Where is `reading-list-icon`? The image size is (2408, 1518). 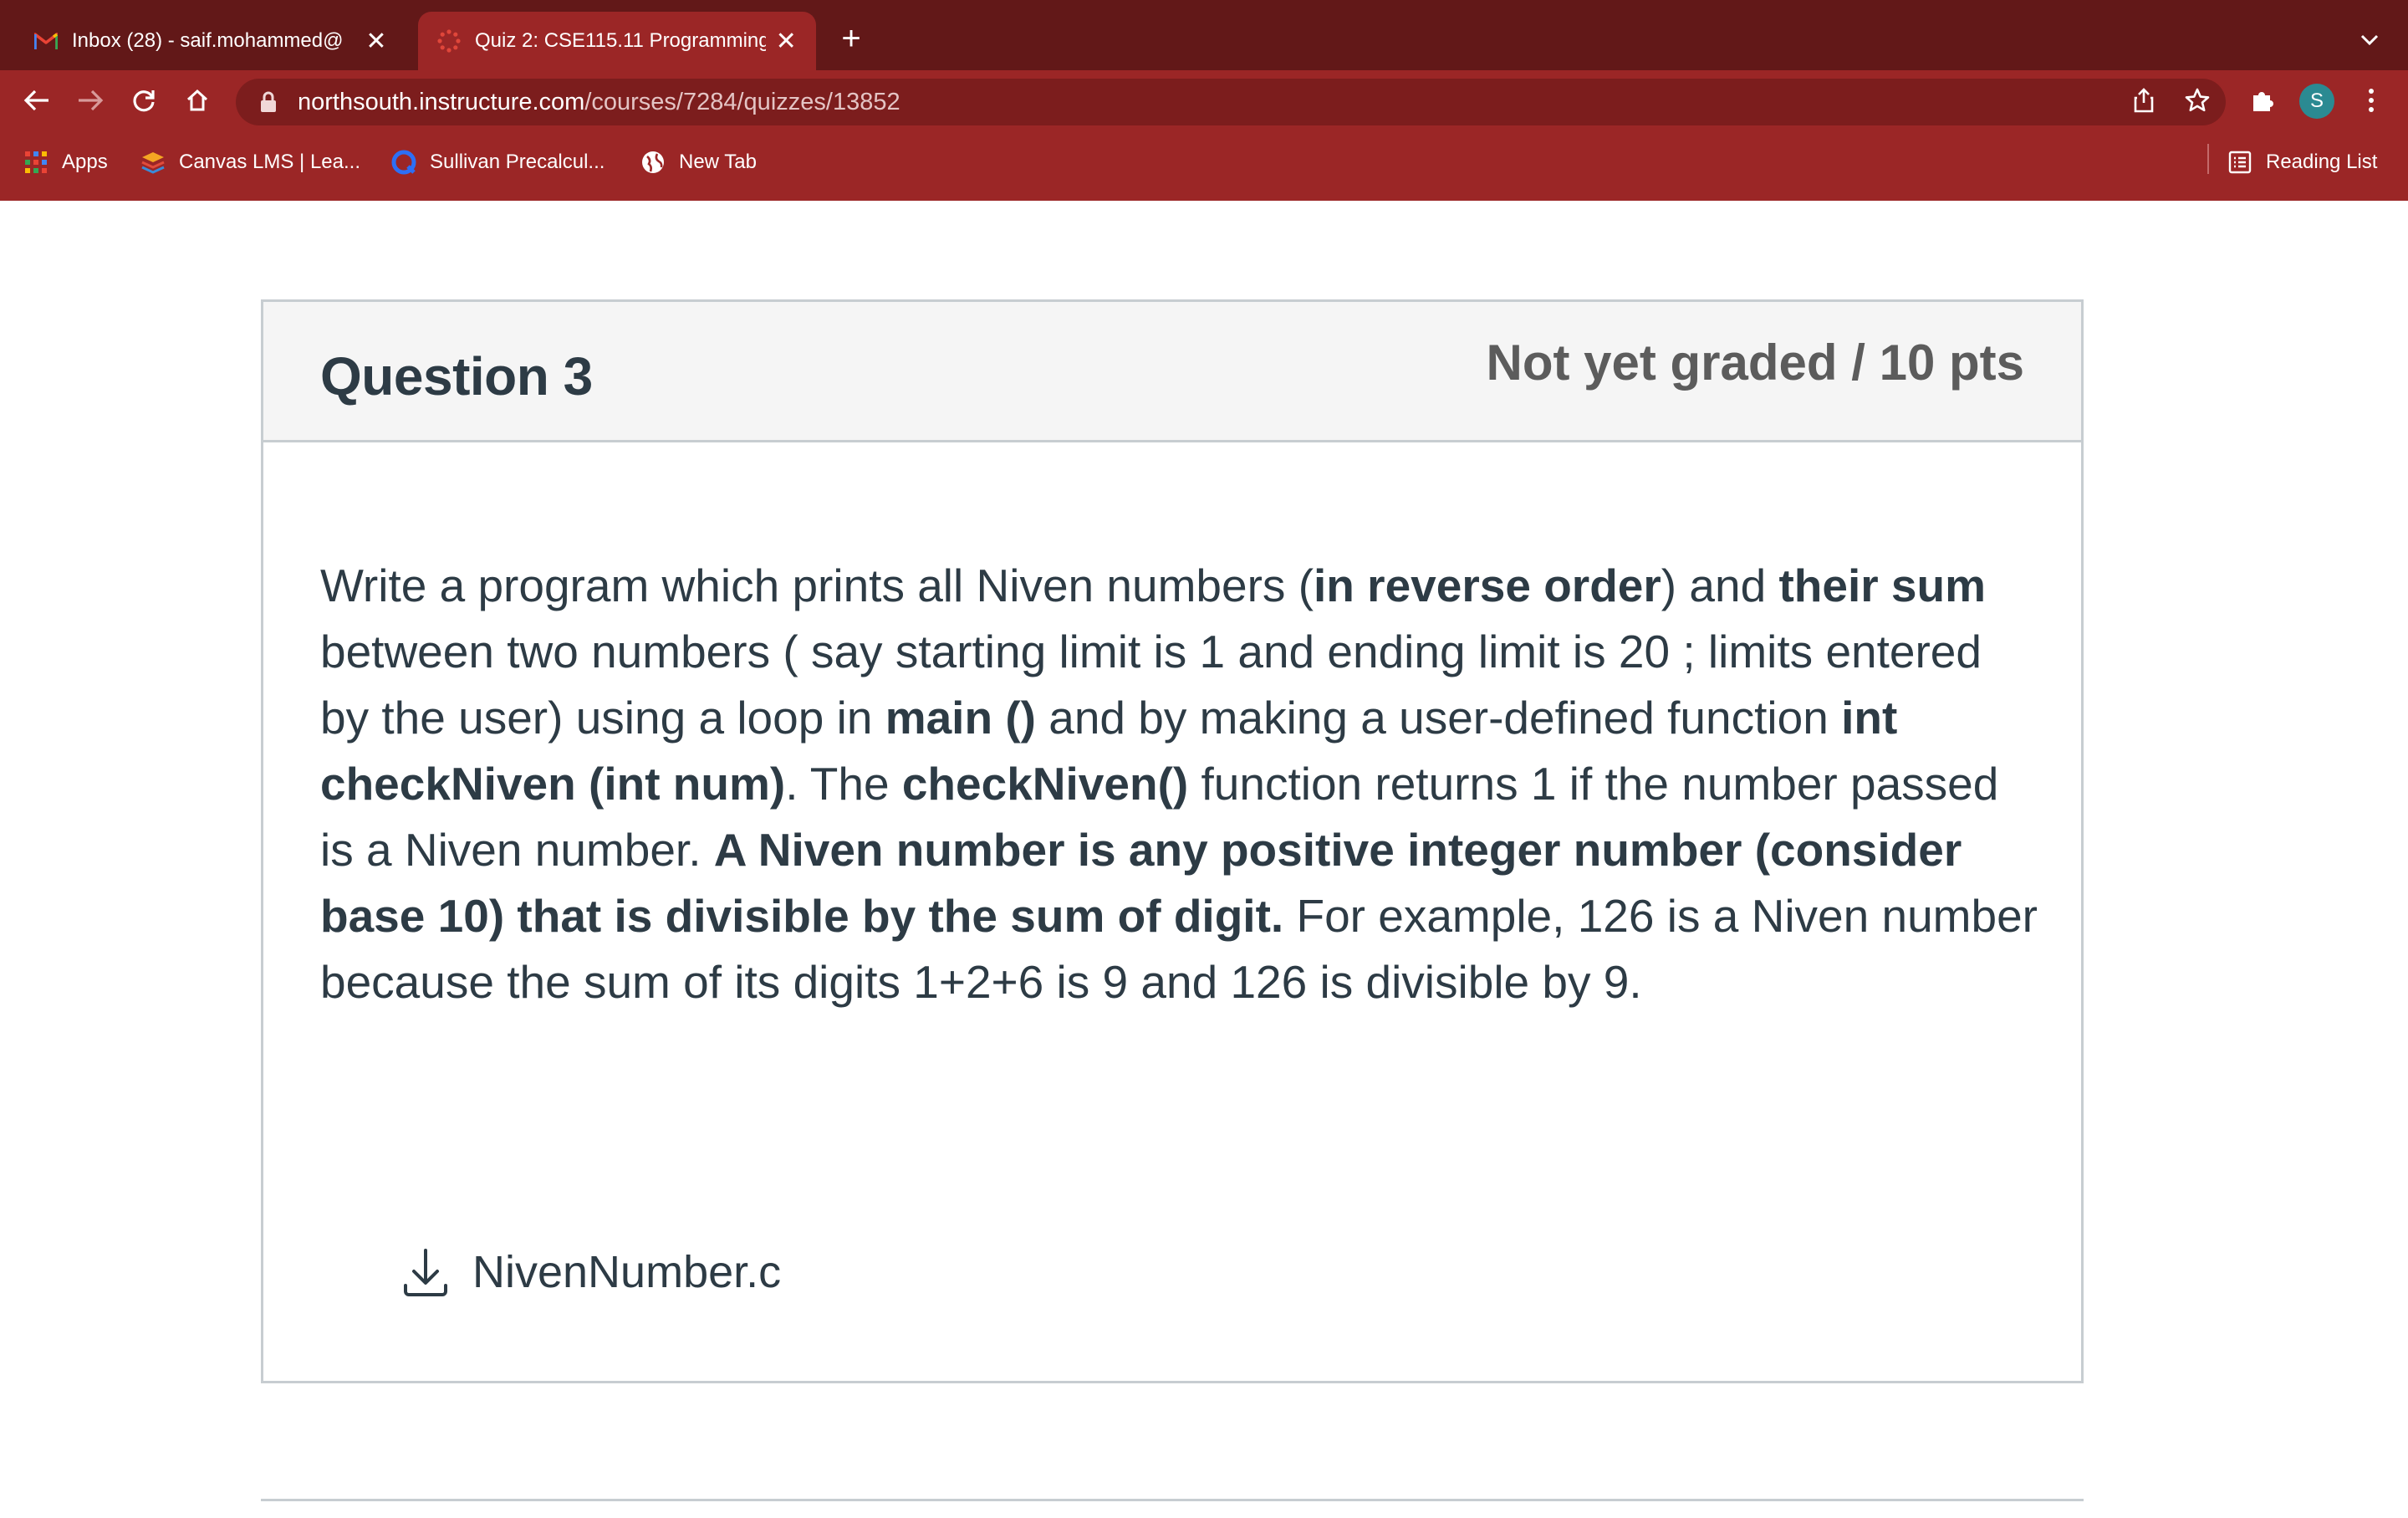
reading-list-icon is located at coordinates (2240, 162).